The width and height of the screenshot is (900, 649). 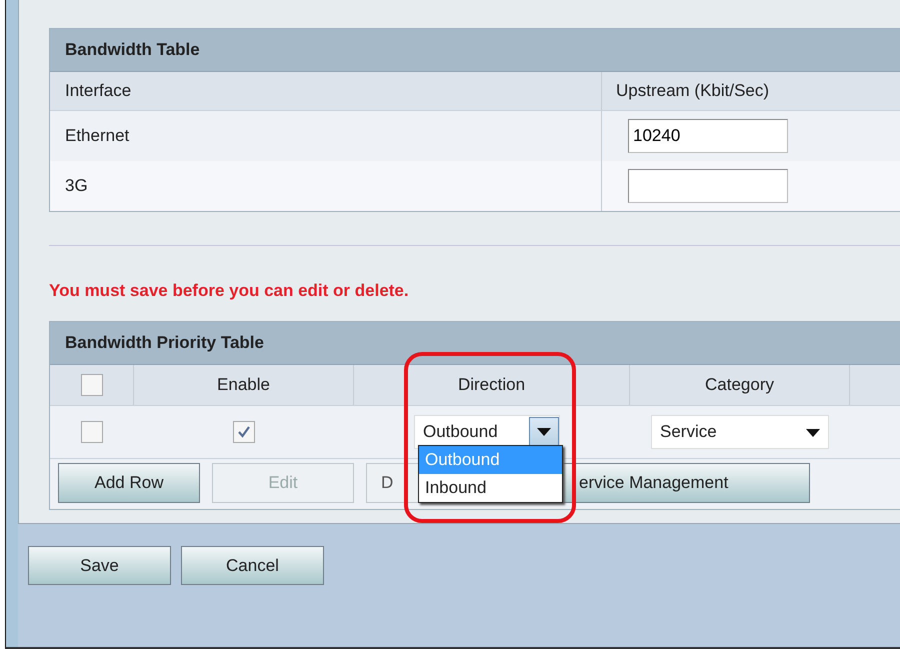 I want to click on column-header: Direction, so click(x=492, y=385).